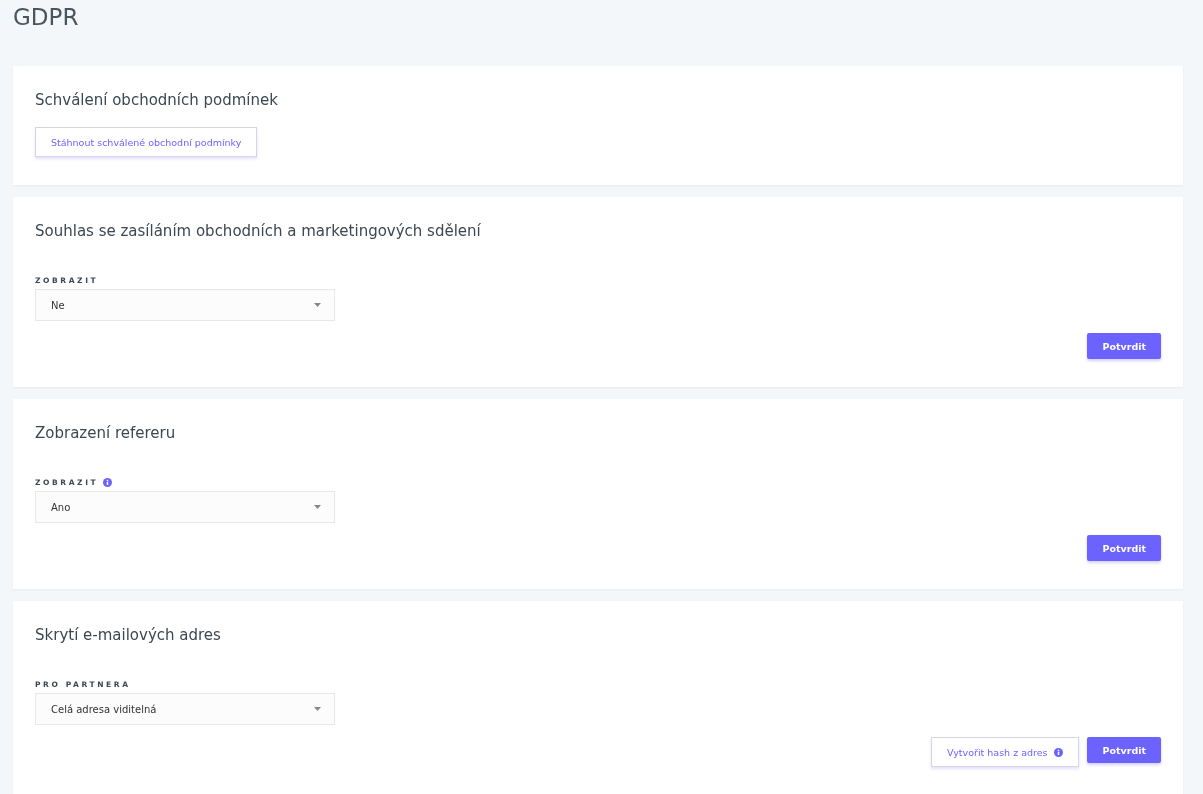 The image size is (1203, 794). I want to click on select-field: Ne, so click(185, 305).